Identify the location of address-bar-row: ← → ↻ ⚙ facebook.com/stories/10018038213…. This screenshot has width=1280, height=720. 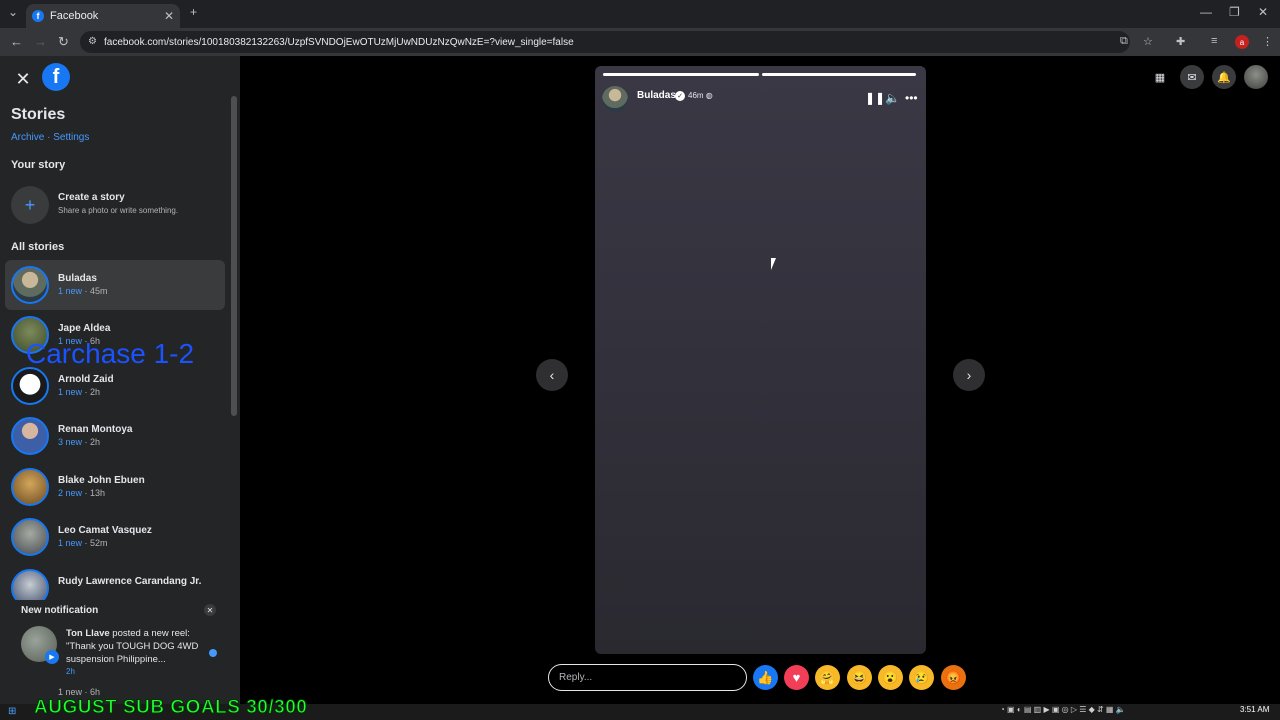
(640, 42).